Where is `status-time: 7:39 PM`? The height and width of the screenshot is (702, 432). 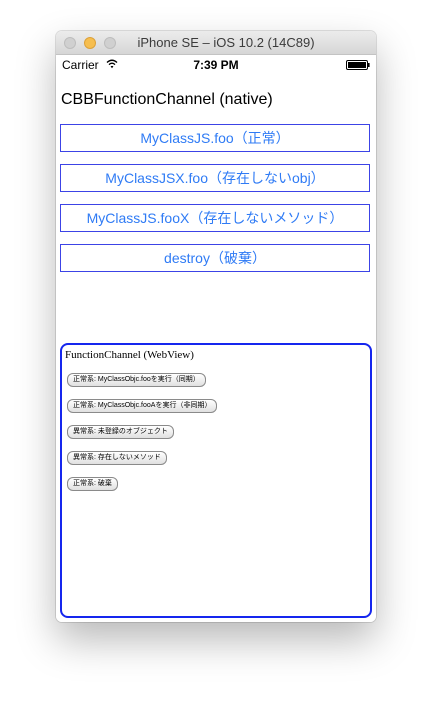 status-time: 7:39 PM is located at coordinates (216, 65).